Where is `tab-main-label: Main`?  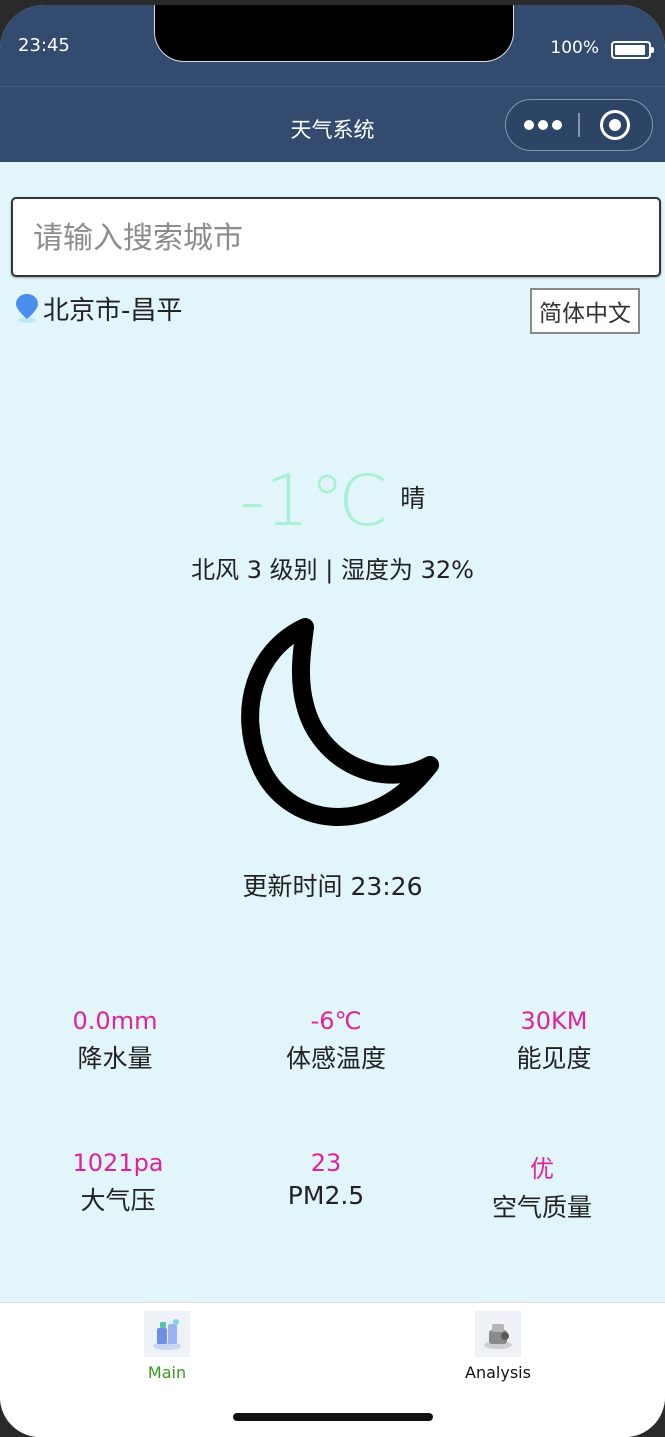 tab-main-label: Main is located at coordinates (167, 1372).